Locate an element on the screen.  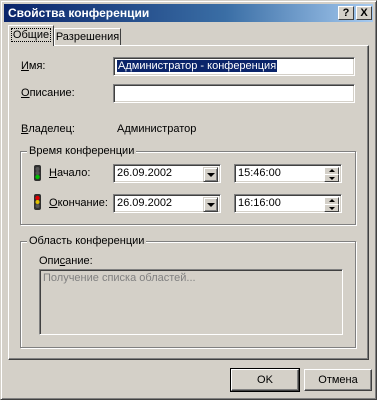
end-date-dropdown-button is located at coordinates (210, 204).